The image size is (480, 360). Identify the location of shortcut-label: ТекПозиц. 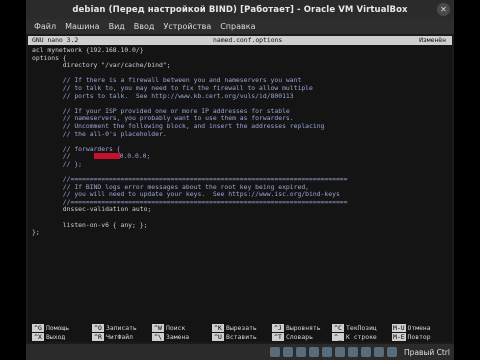
(361, 328).